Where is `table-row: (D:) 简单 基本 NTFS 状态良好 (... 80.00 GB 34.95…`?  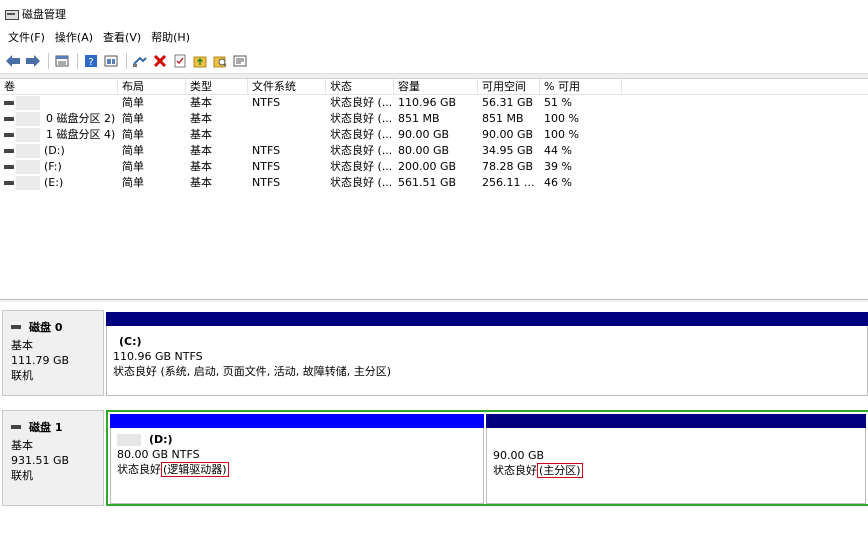
table-row: (D:) 简单 基本 NTFS 状态良好 (... 80.00 GB 34.95… is located at coordinates (434, 151).